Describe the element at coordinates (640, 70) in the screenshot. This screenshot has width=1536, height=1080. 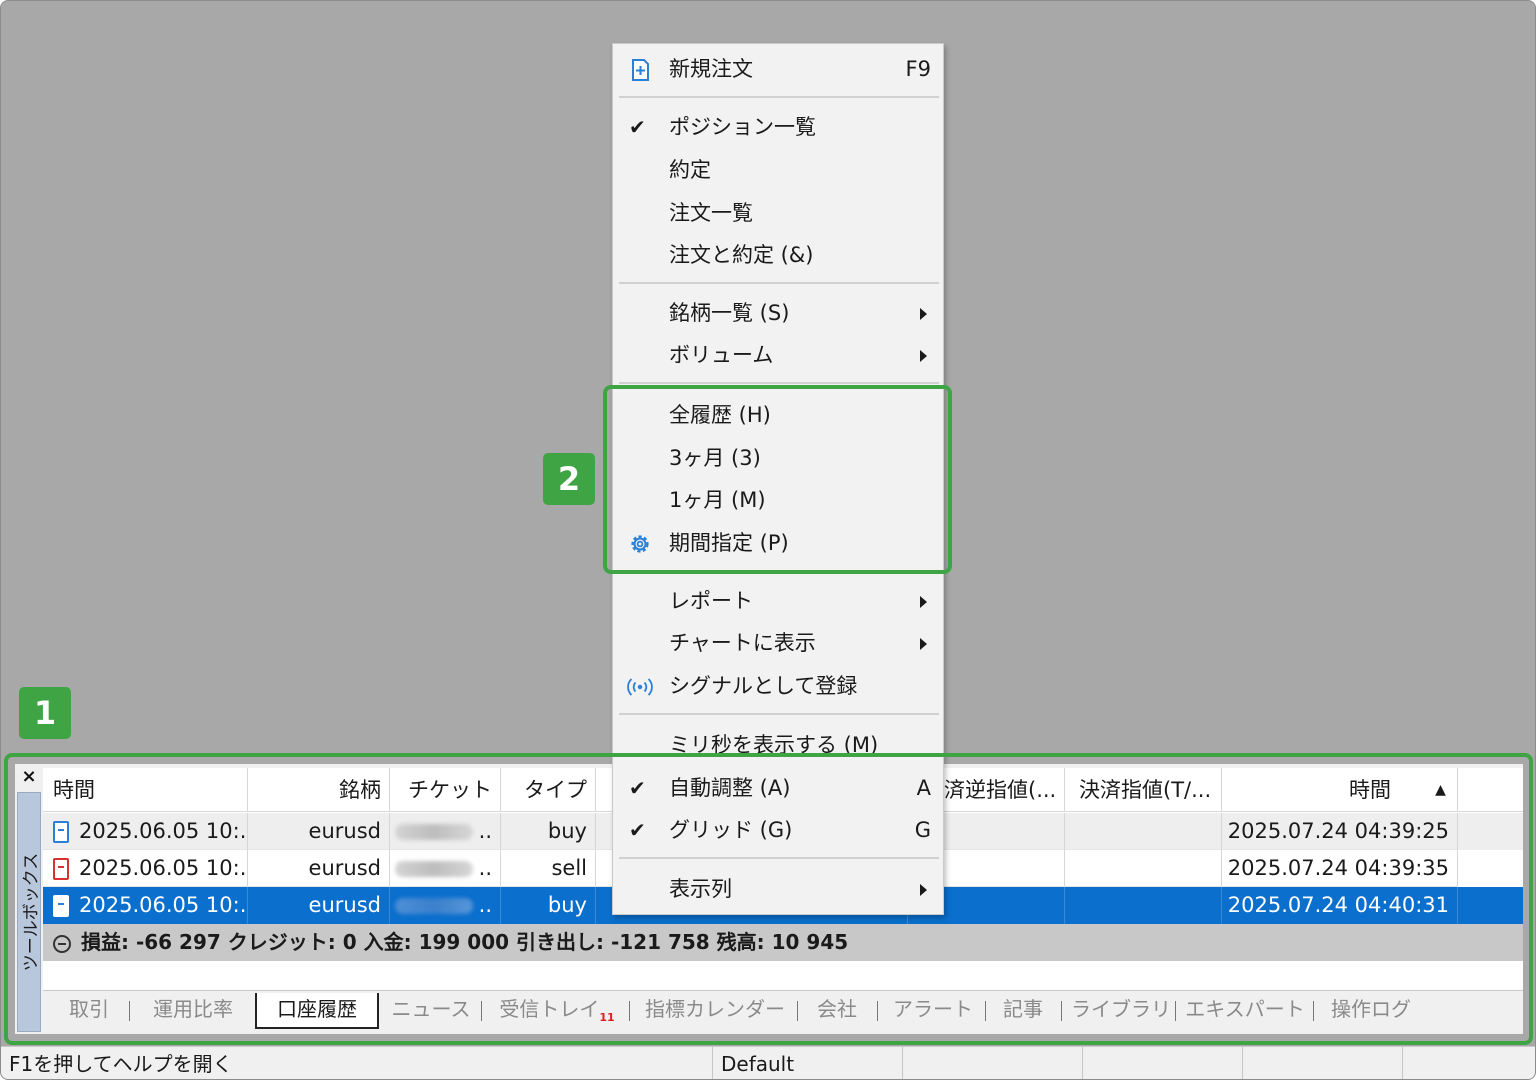
I see `new-order-icon` at that location.